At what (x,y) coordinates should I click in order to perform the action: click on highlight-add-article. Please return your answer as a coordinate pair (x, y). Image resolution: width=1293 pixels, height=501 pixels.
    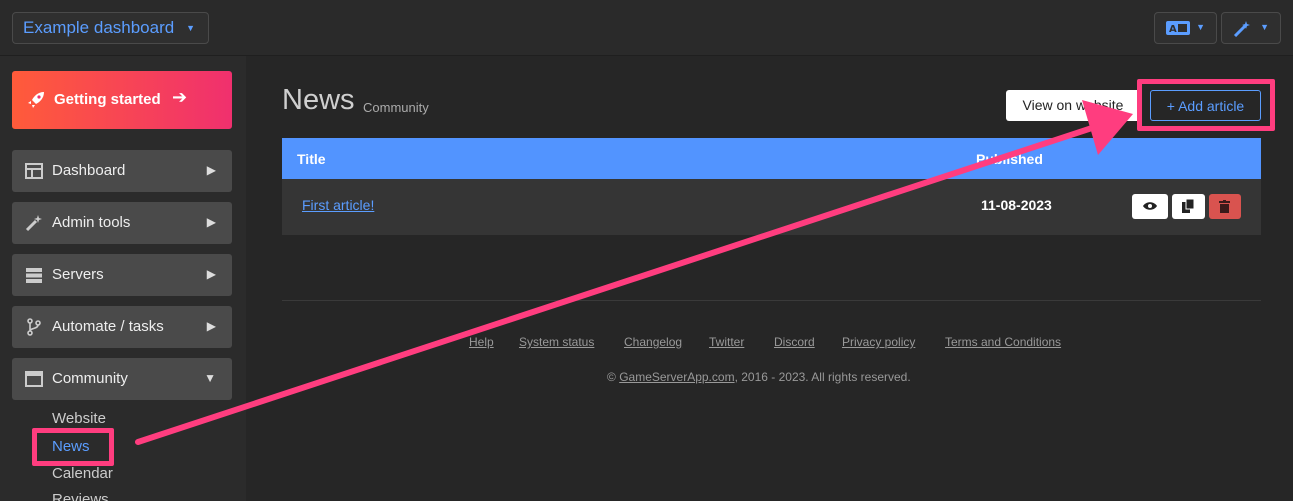
    Looking at the image, I should click on (1206, 105).